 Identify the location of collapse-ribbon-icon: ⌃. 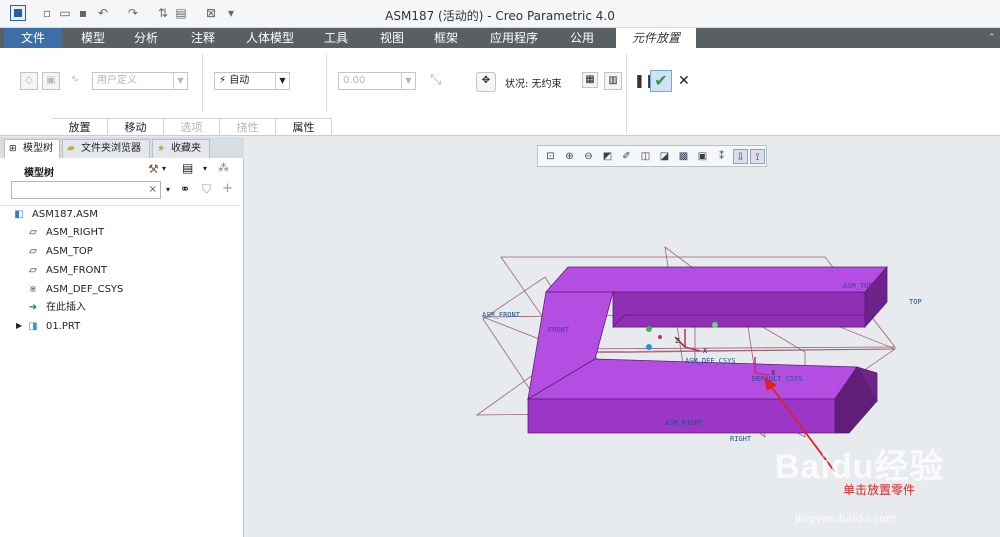
(993, 38).